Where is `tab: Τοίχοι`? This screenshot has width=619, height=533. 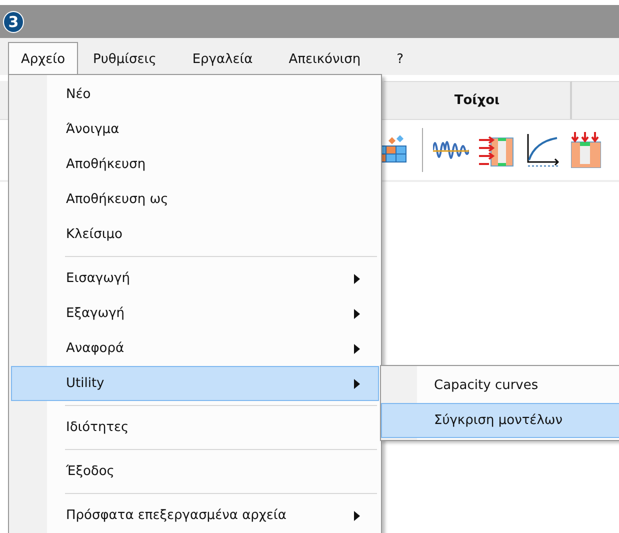 tab: Τοίχοι is located at coordinates (478, 100).